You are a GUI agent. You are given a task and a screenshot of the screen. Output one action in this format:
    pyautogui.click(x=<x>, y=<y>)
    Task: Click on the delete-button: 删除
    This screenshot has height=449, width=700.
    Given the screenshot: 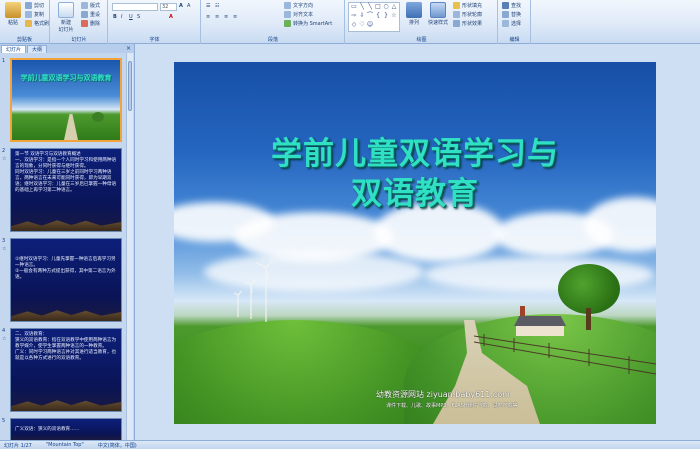 What is the action you would take?
    pyautogui.click(x=90, y=23)
    